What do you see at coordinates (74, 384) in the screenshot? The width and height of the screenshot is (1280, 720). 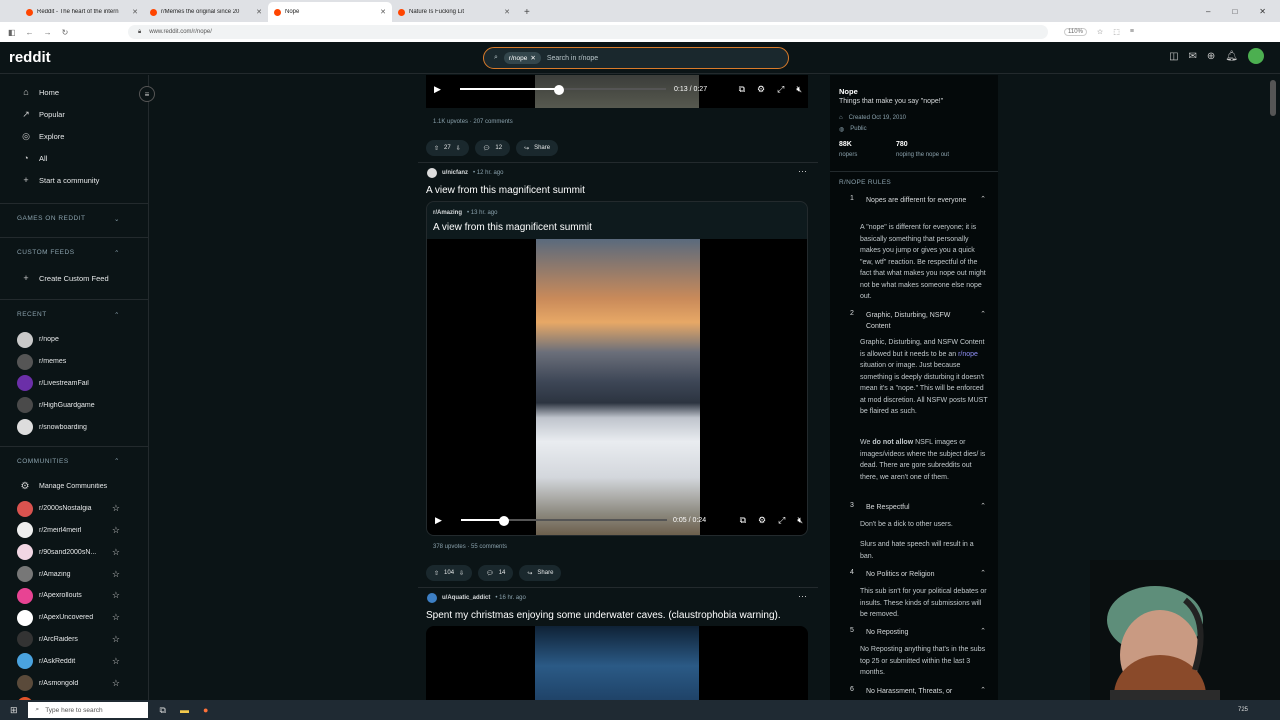 I see `community-item: r/LivestreamFail` at bounding box center [74, 384].